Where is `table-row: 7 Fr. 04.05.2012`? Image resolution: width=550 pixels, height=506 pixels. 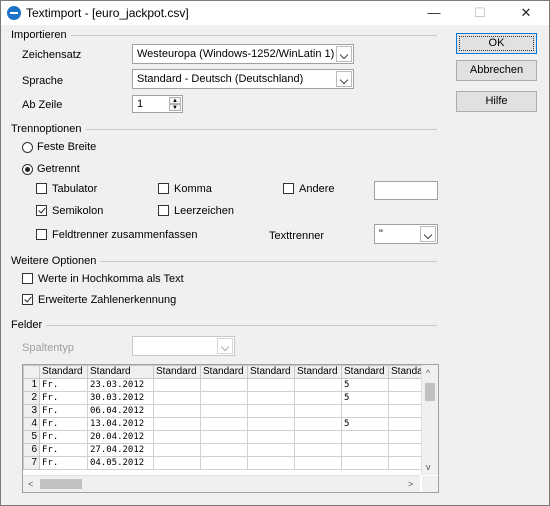
table-row: 7 Fr. 04.05.2012 is located at coordinates (229, 463).